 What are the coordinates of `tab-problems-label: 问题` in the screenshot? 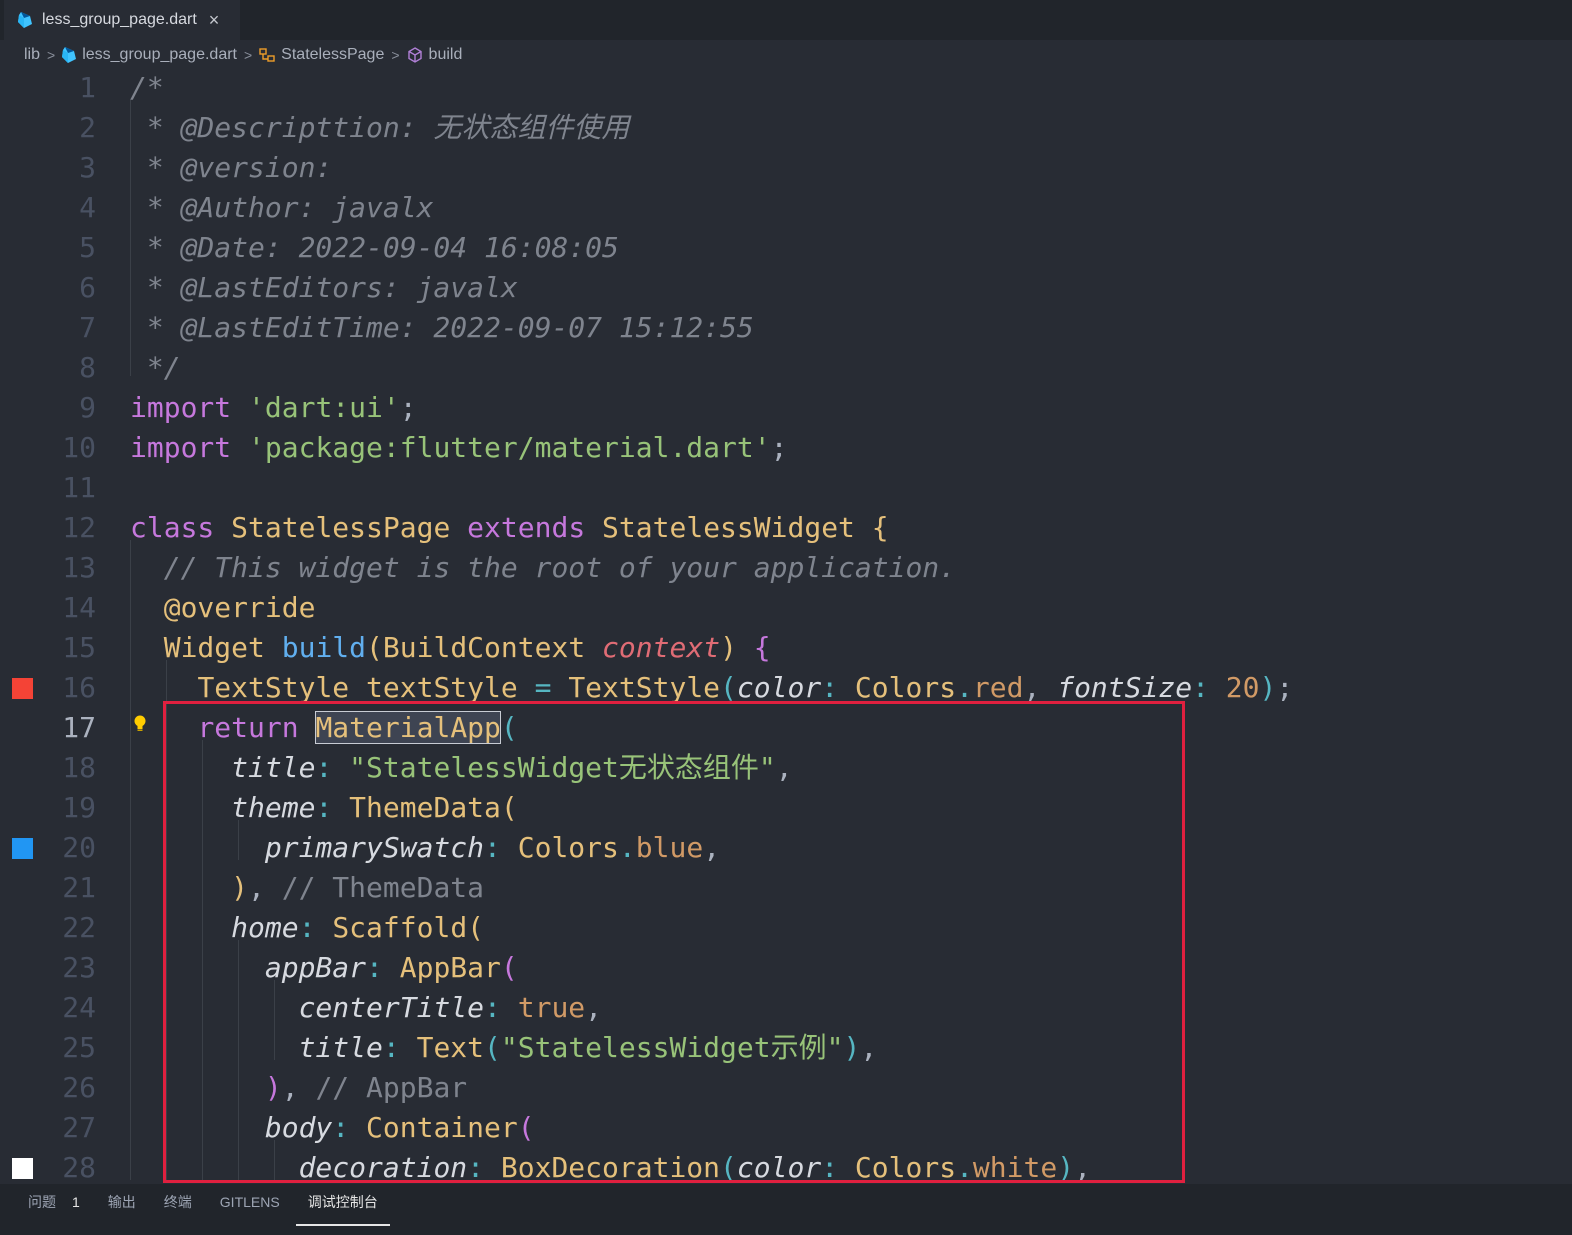 It's located at (42, 1202).